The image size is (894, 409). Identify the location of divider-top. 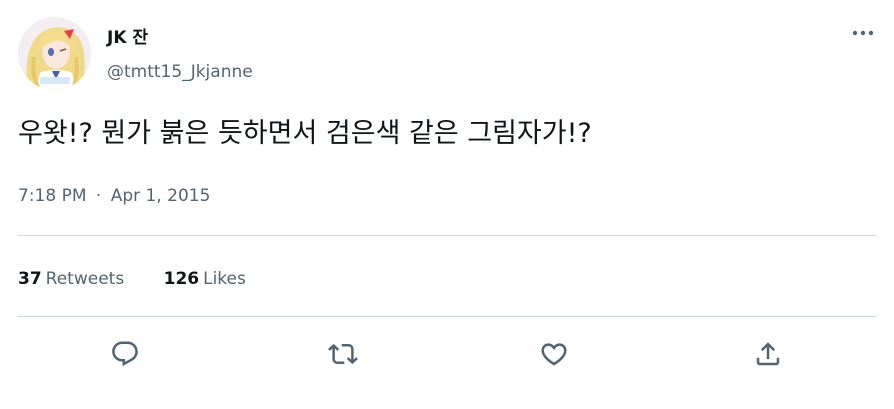
(447, 235).